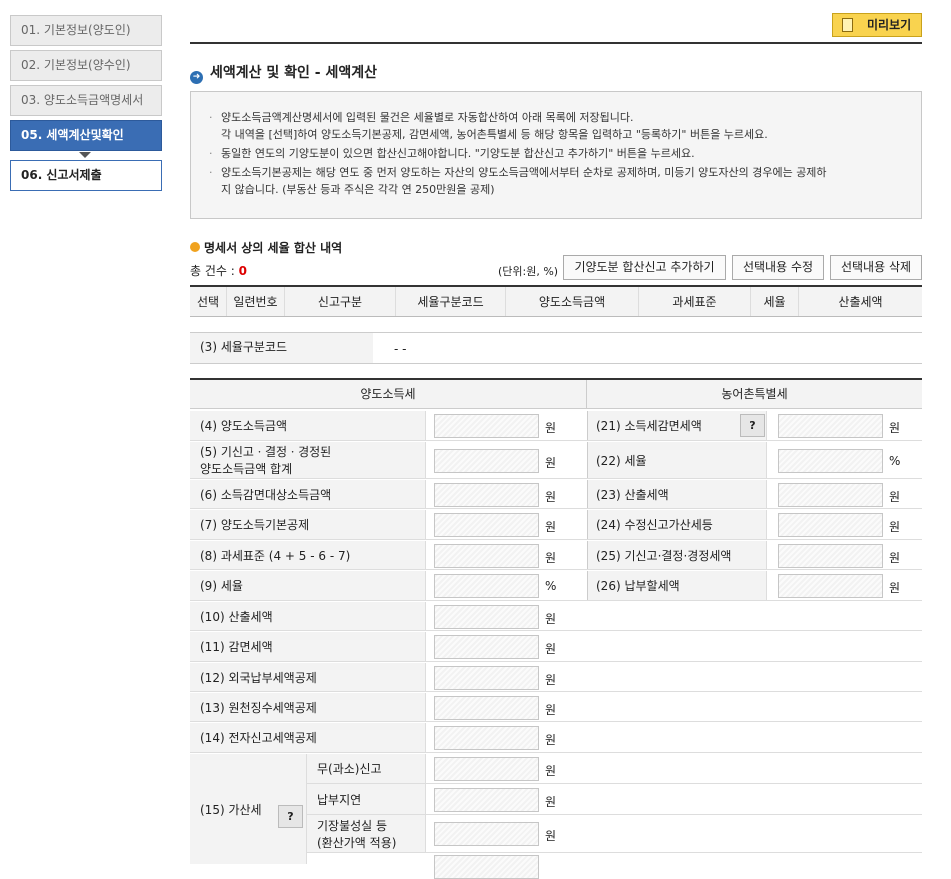 The width and height of the screenshot is (951, 879). What do you see at coordinates (614, 799) in the screenshot?
I see `penalty-row: 납부지연 원` at bounding box center [614, 799].